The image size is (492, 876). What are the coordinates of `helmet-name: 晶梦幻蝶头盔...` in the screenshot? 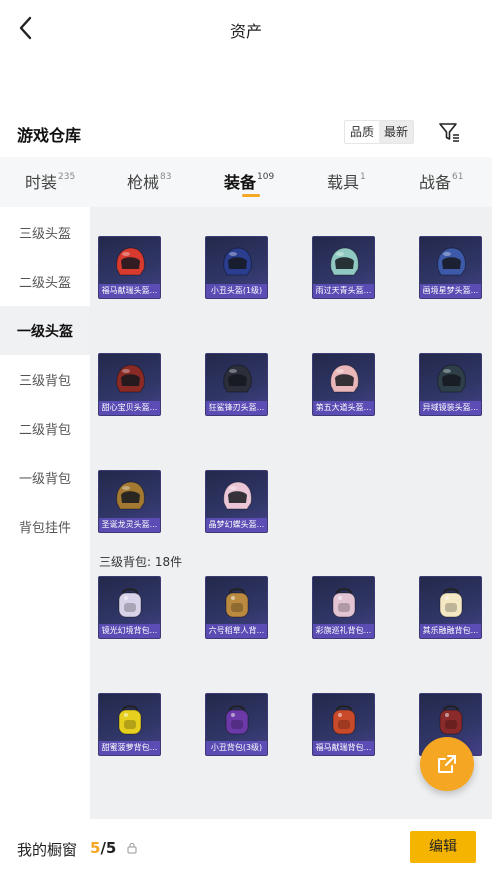 It's located at (236, 525).